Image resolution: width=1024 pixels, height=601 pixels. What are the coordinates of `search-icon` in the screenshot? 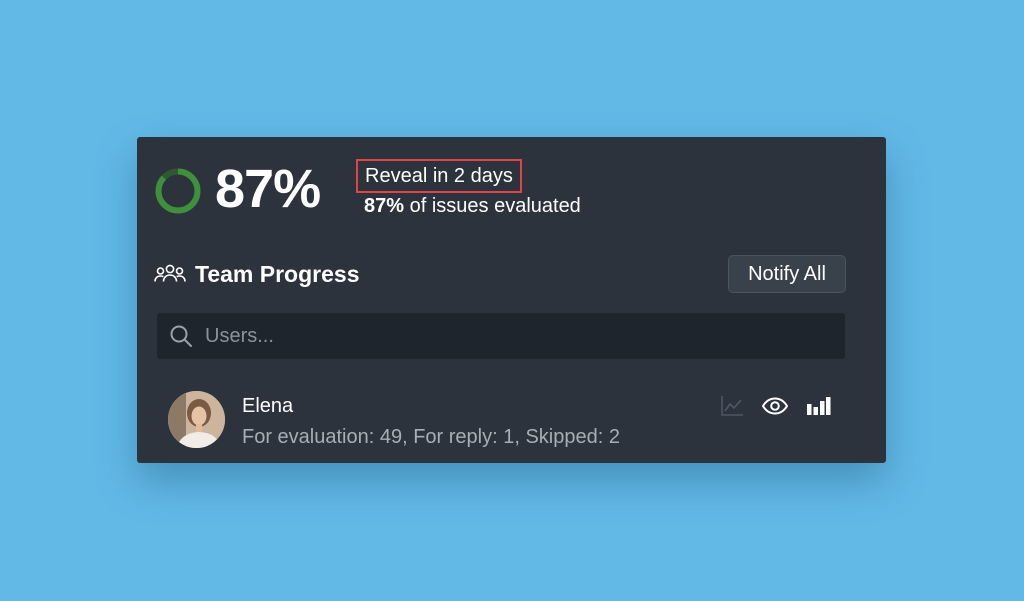 It's located at (181, 336).